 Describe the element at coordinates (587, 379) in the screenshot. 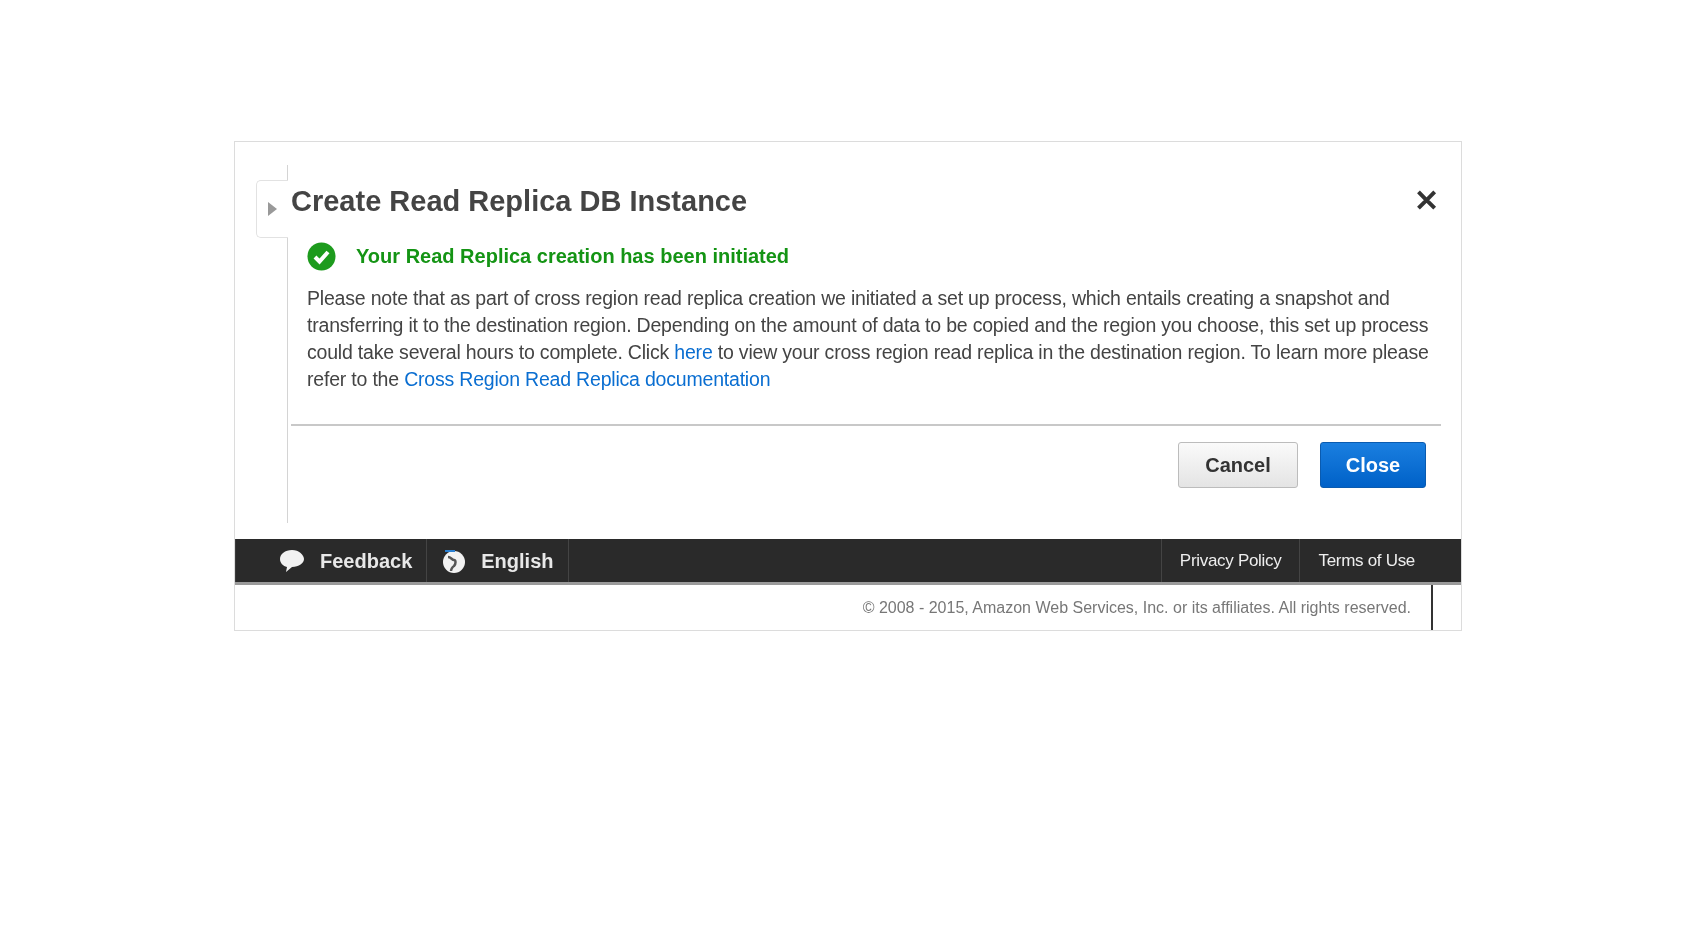

I see `link: Cross Region Read Replica documentation` at that location.